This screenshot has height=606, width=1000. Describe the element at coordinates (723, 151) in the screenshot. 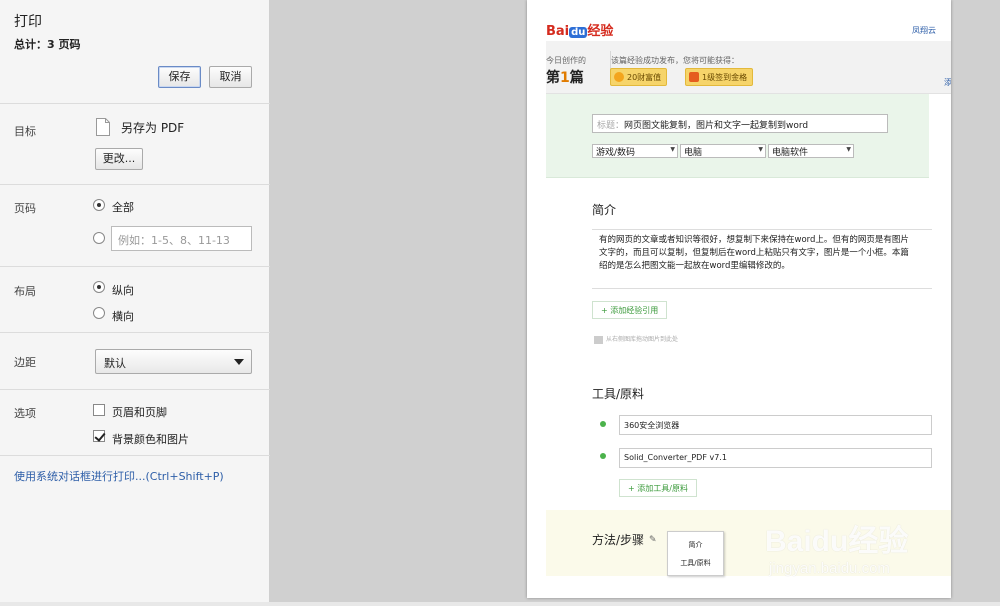

I see `category-select-2: 电脑` at that location.